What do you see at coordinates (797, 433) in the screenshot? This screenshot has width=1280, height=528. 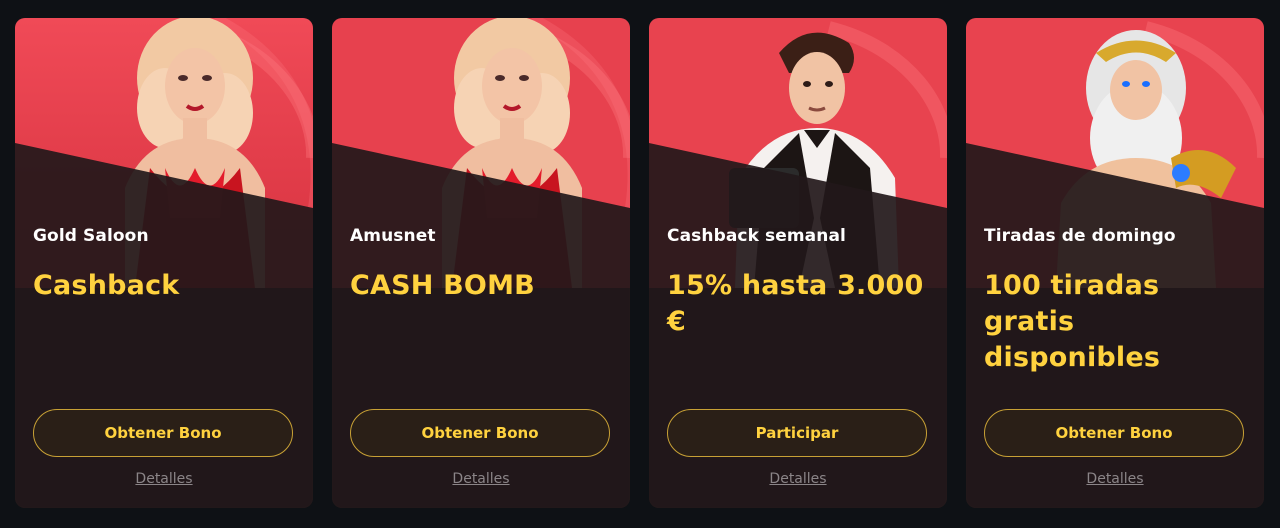 I see `participate-button: Participar` at bounding box center [797, 433].